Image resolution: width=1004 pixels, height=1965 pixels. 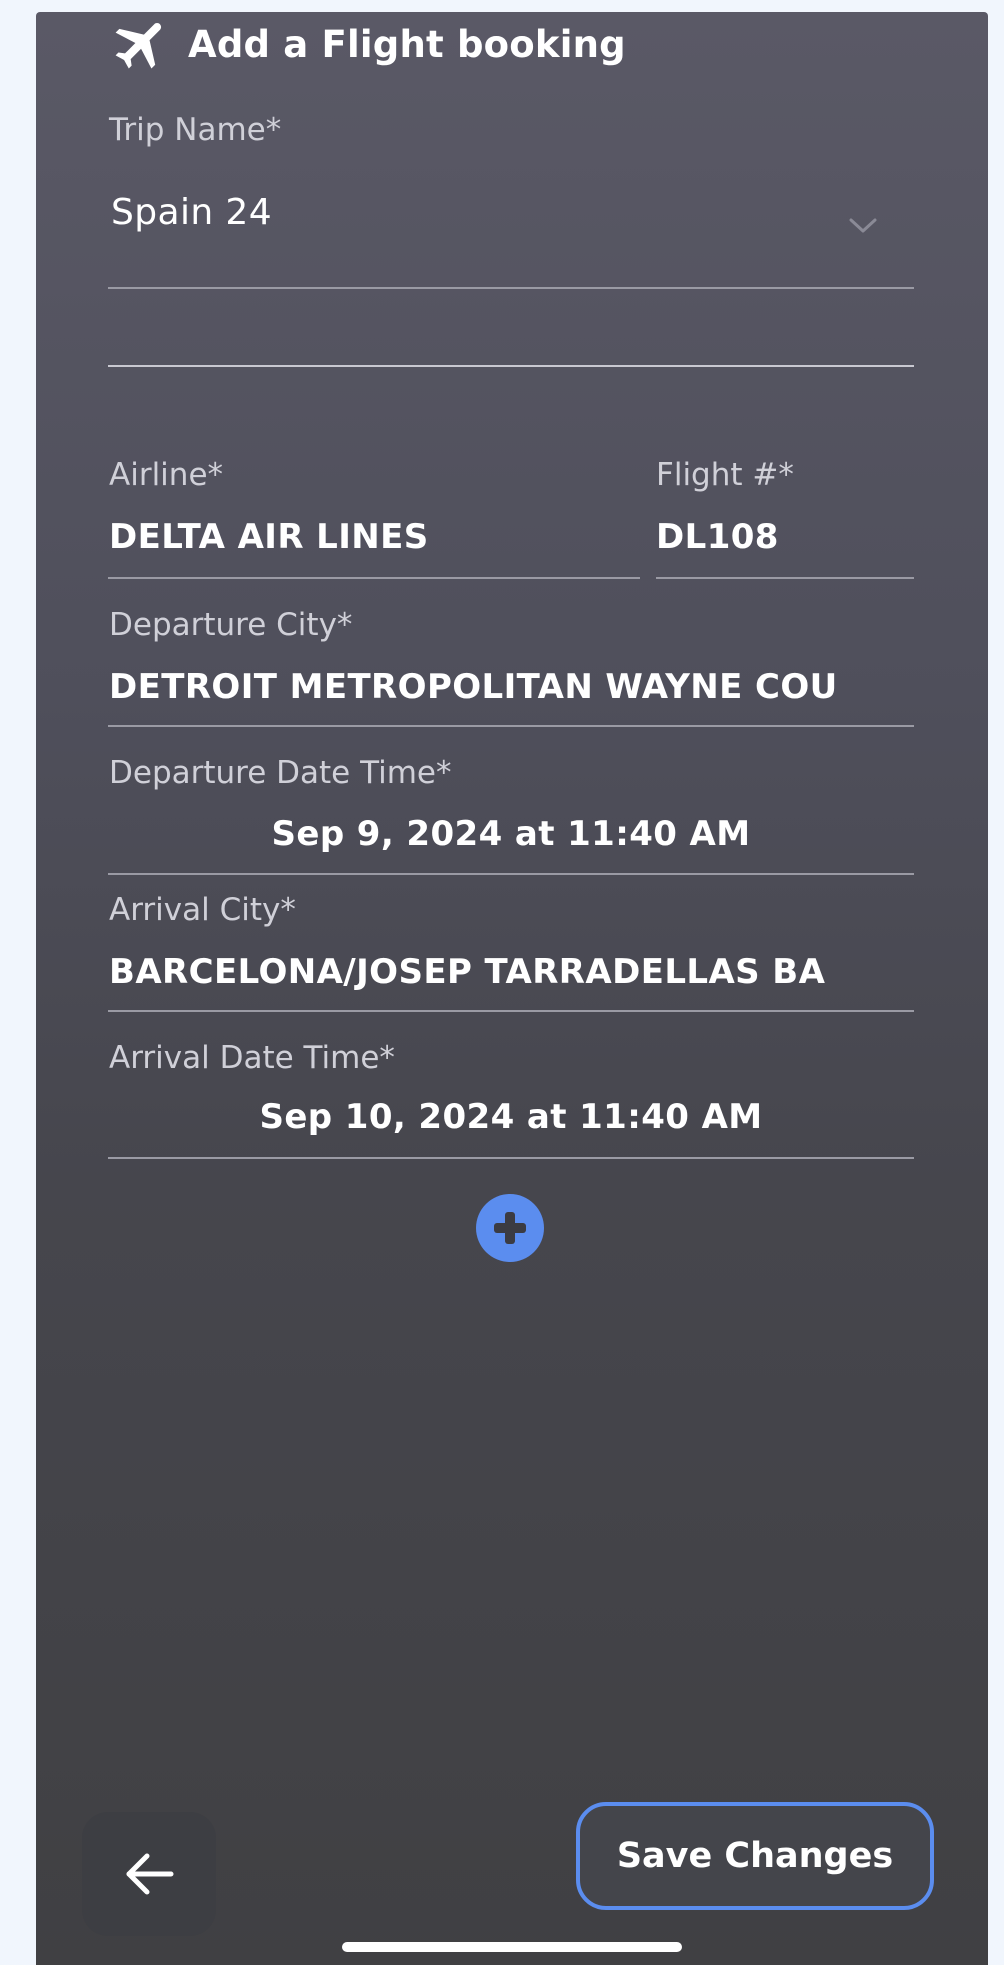 I want to click on header: Add a Flight booking, so click(x=367, y=44).